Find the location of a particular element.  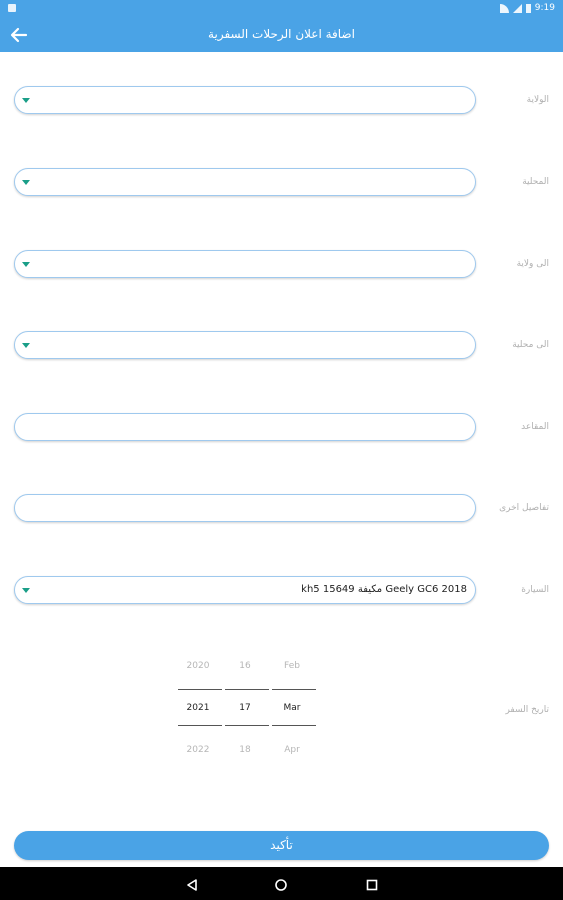

app-bar: اضافة اعلان الرحلات السفرية is located at coordinates (281, 35).